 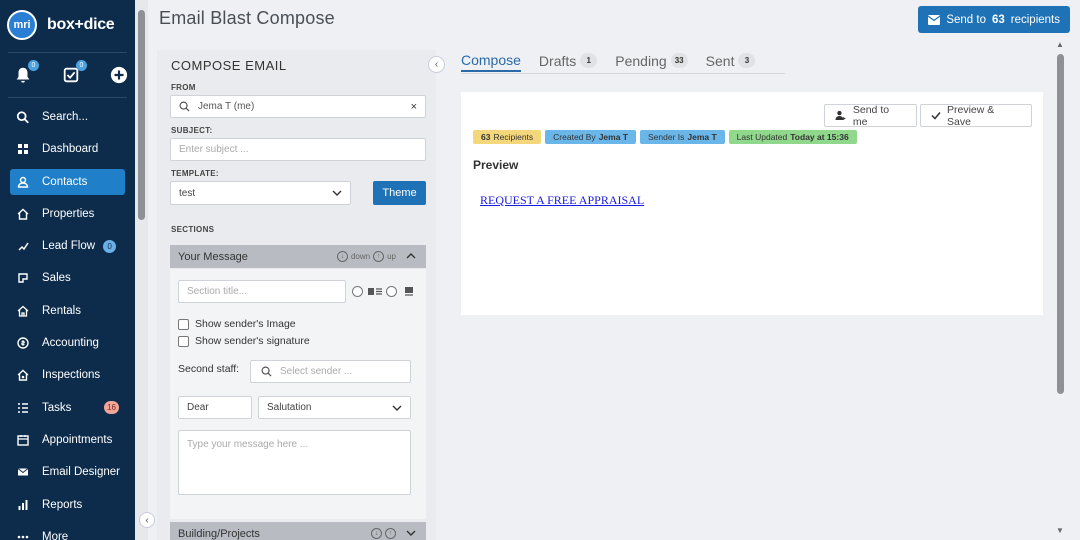 What do you see at coordinates (67, 440) in the screenshot?
I see `sidebar-item-appointments: Appointments` at bounding box center [67, 440].